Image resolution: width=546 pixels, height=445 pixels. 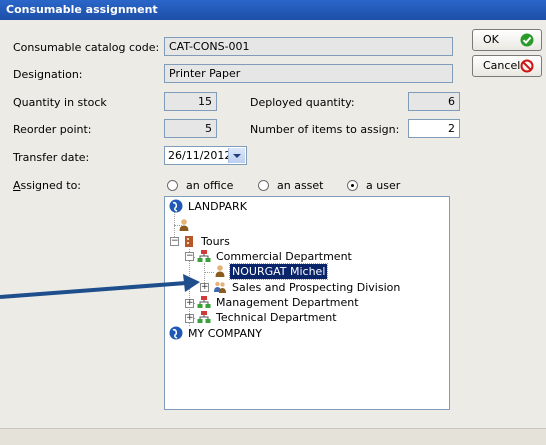 What do you see at coordinates (51, 157) in the screenshot?
I see `transfer-date-label: Transfer date:` at bounding box center [51, 157].